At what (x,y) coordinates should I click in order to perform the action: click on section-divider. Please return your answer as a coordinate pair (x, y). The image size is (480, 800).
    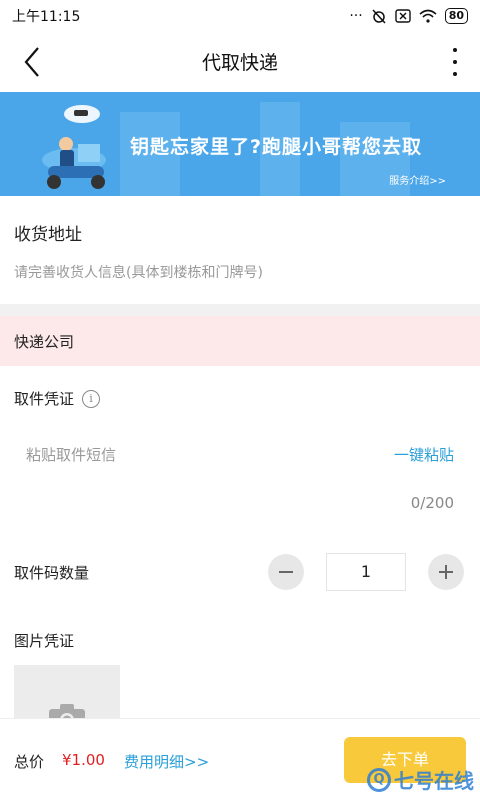
    Looking at the image, I should click on (240, 310).